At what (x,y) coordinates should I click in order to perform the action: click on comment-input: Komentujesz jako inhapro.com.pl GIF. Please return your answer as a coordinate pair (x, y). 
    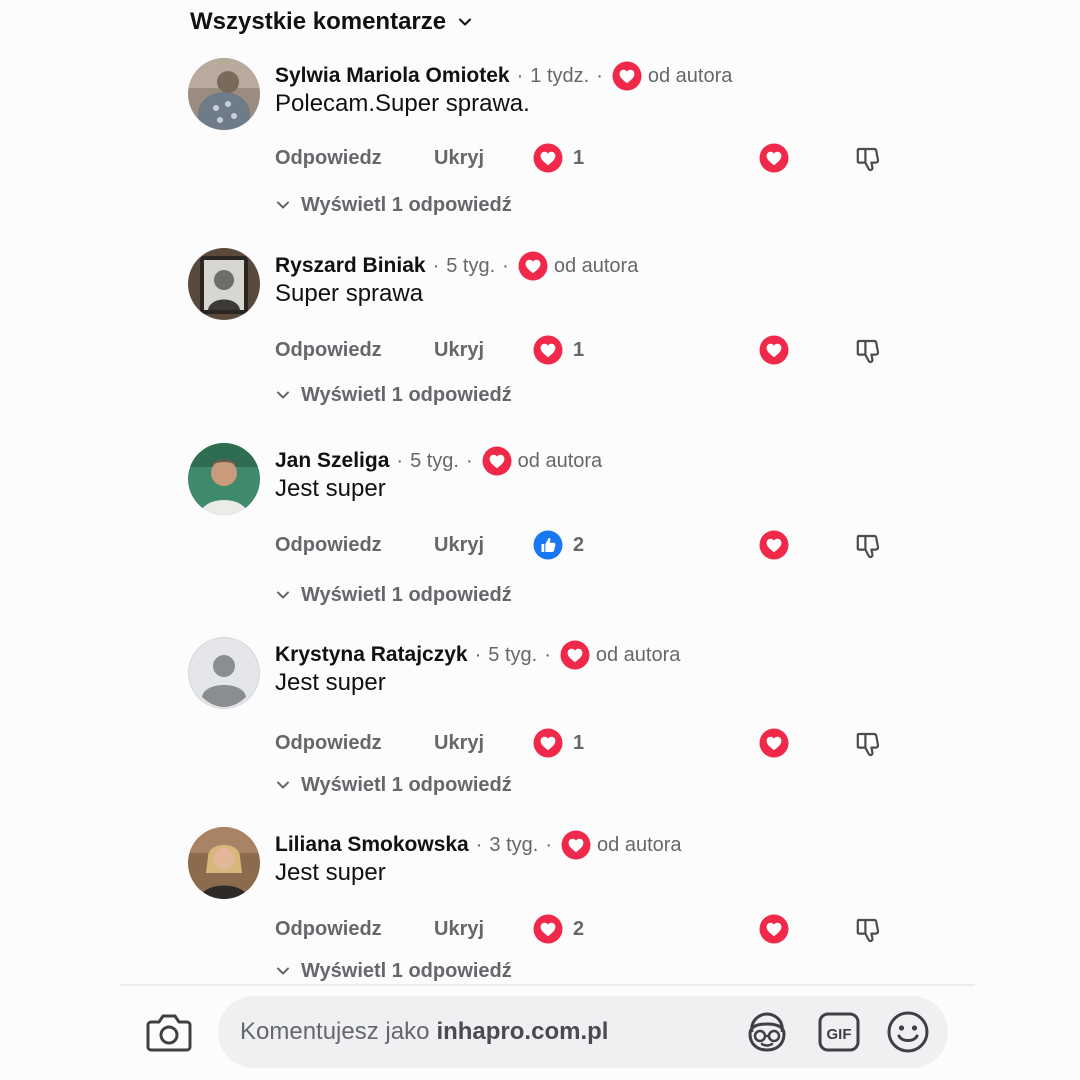
    Looking at the image, I should click on (583, 1032).